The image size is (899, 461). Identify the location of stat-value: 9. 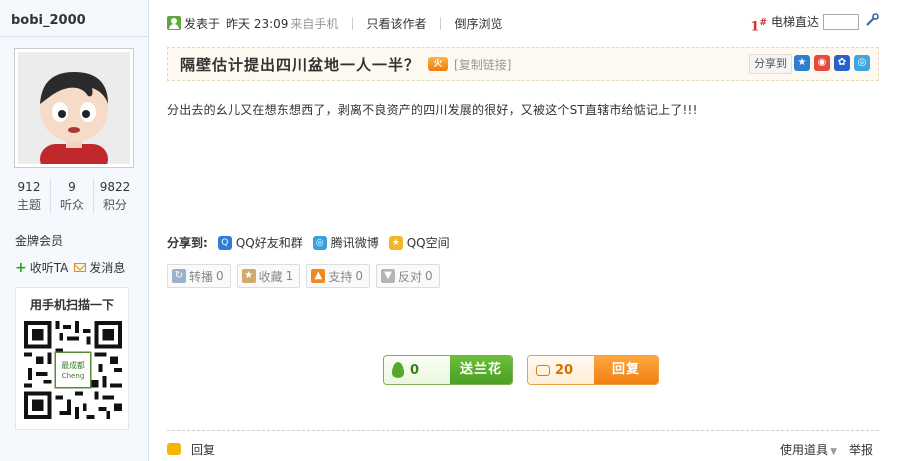
(72, 187).